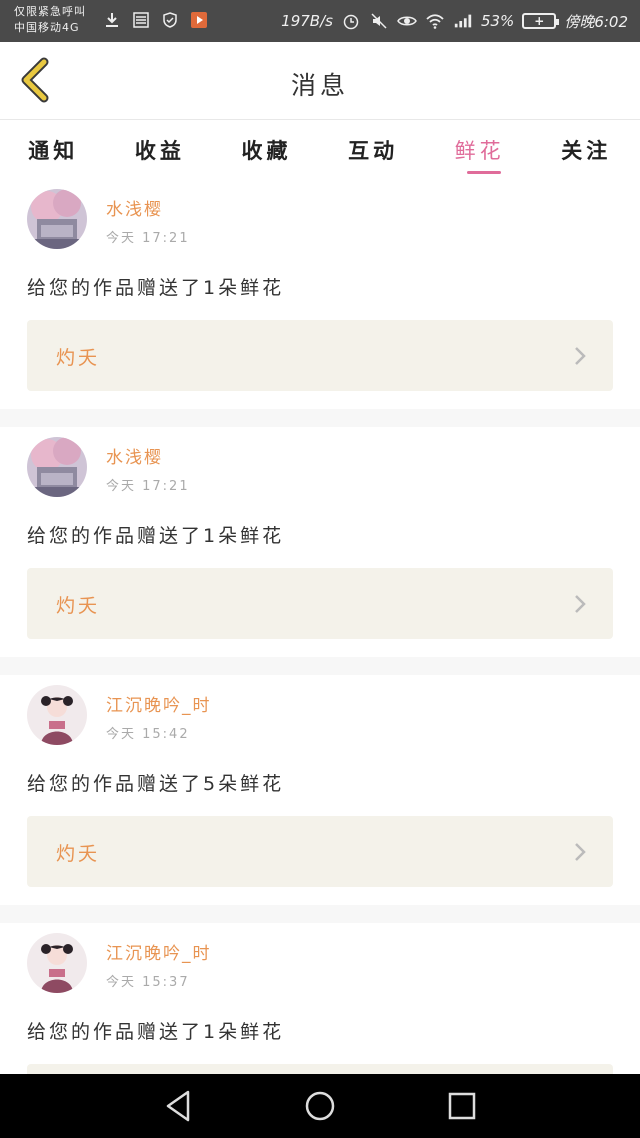  Describe the element at coordinates (170, 20) in the screenshot. I see `shield-icon` at that location.